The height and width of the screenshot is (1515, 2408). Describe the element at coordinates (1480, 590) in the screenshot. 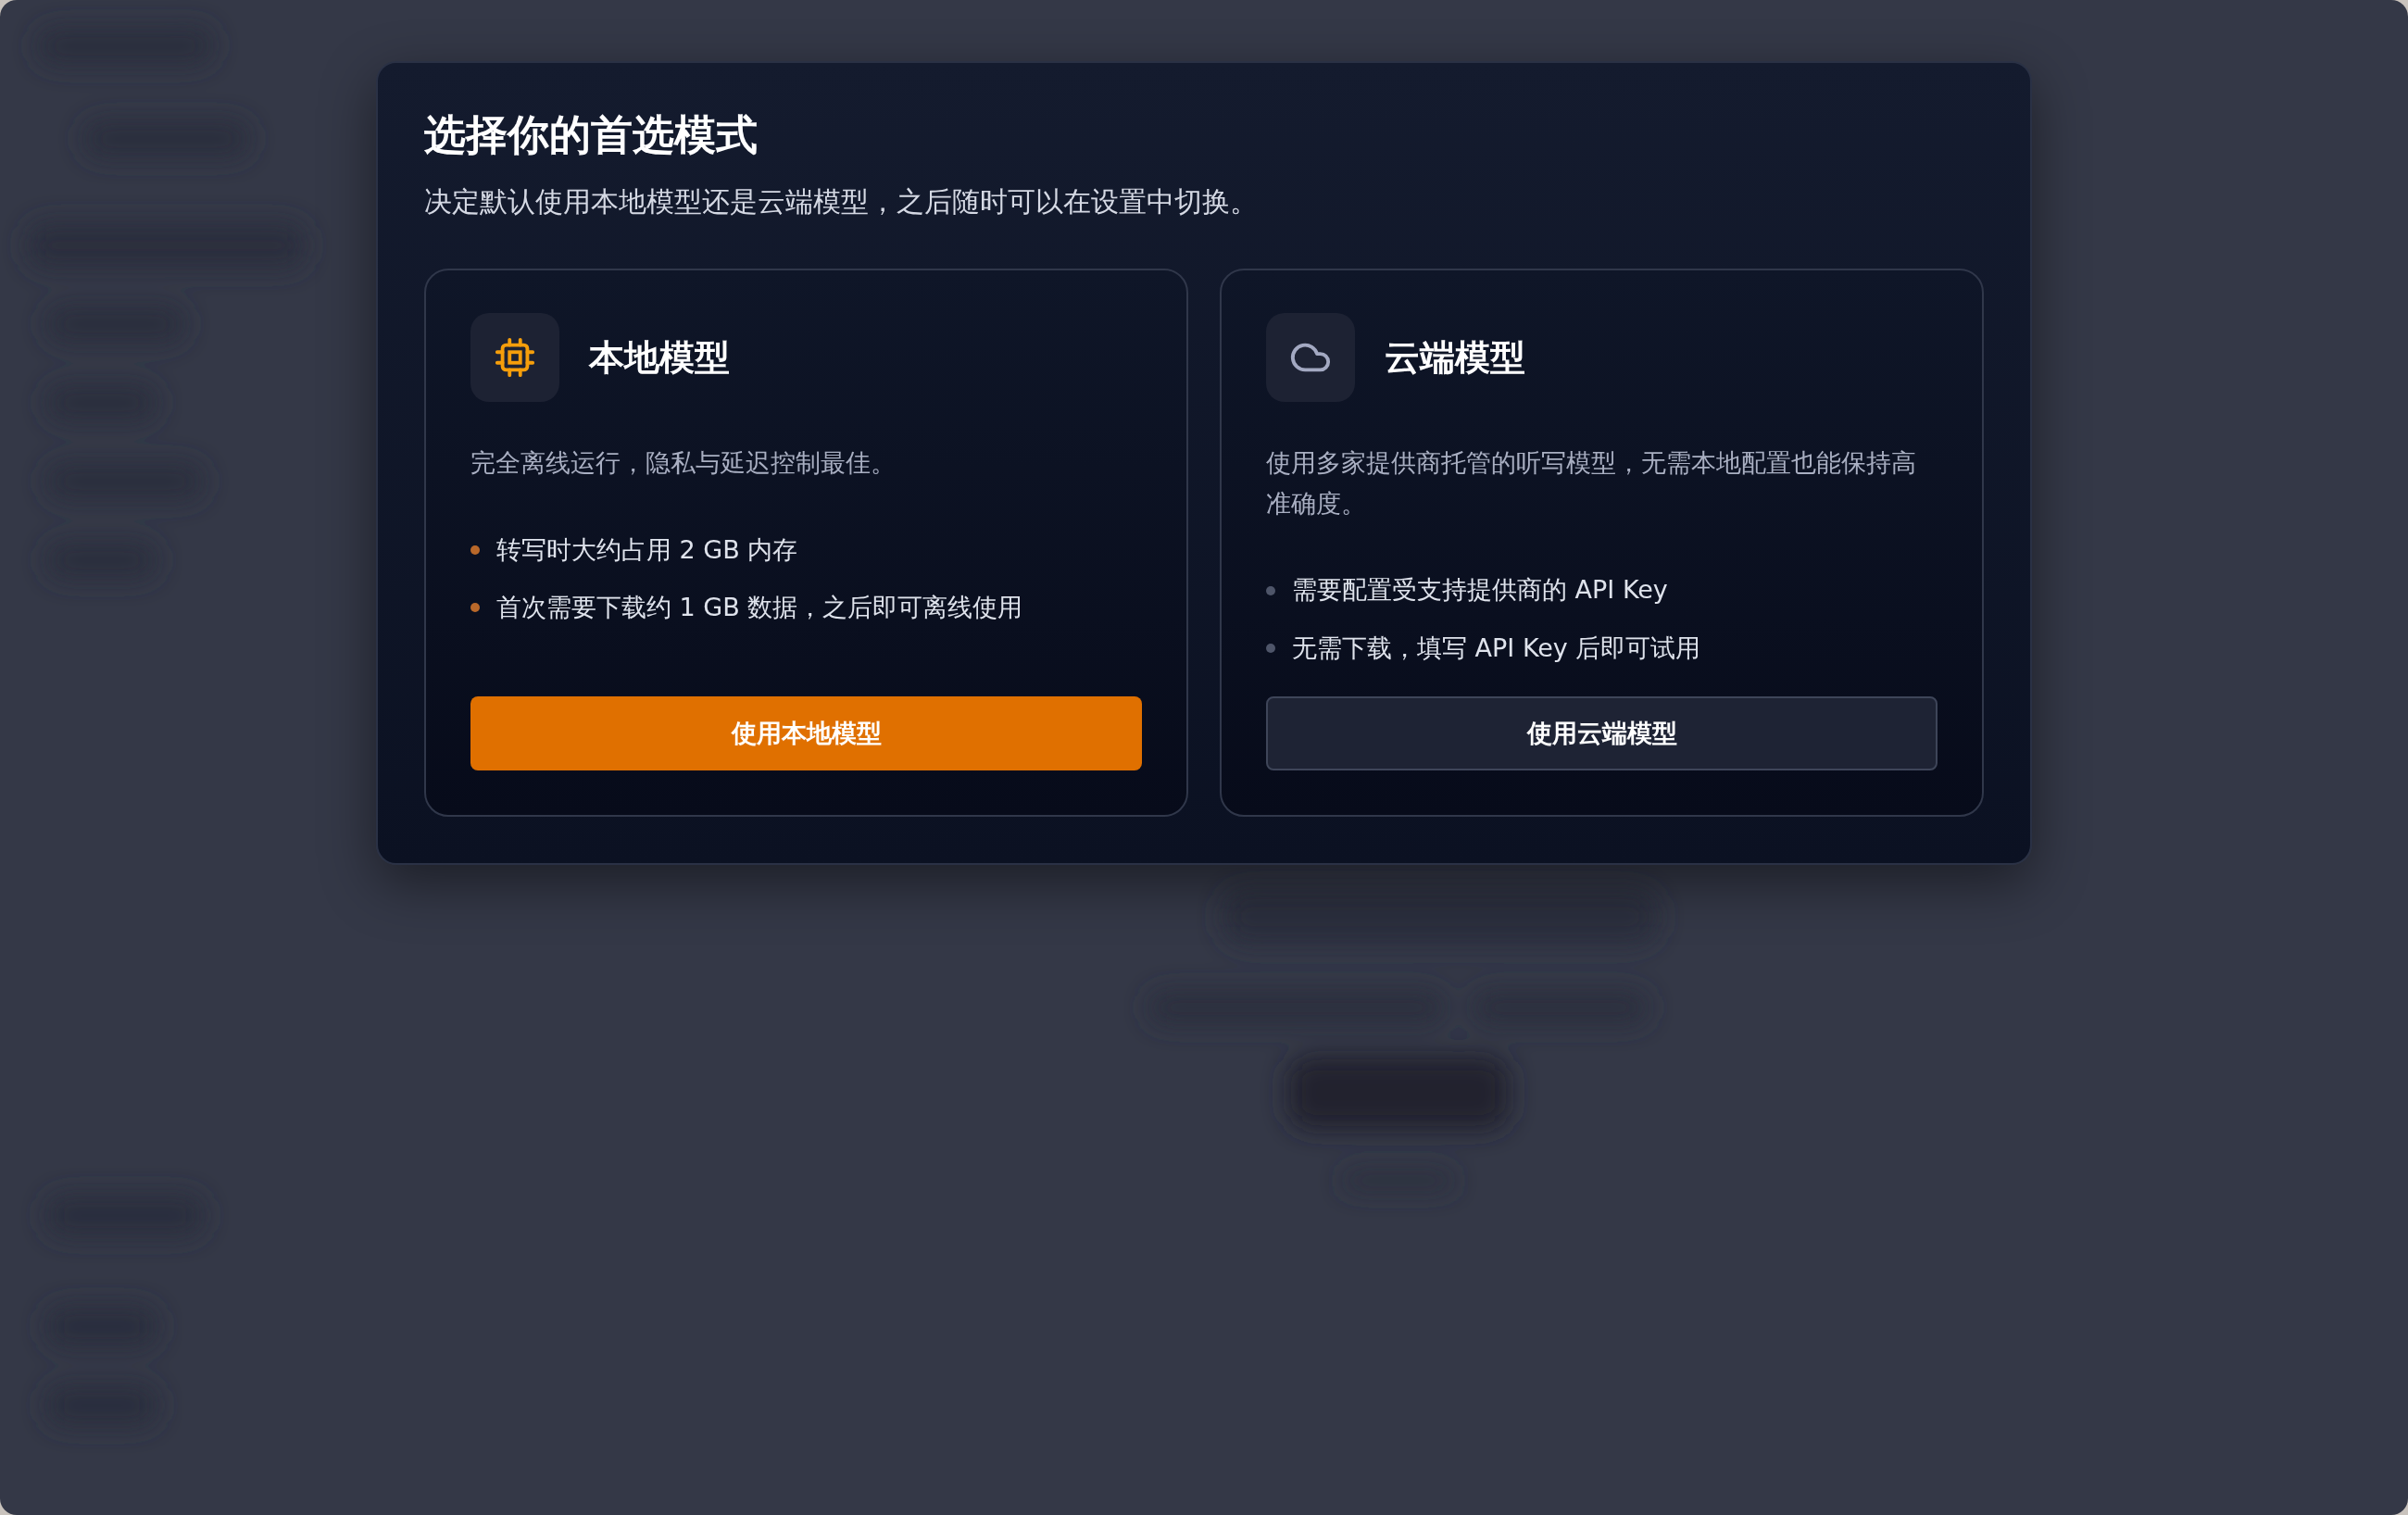

I see `bullet-text: 需要配置受支持提供商的 API Key` at that location.